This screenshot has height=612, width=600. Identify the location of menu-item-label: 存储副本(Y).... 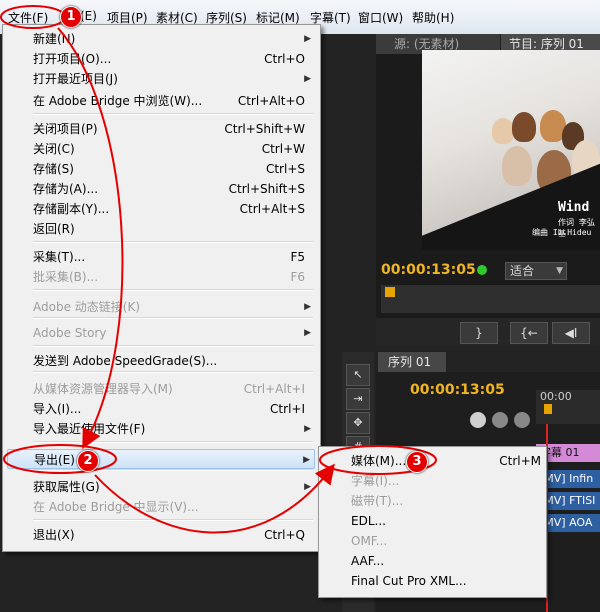
(71, 209).